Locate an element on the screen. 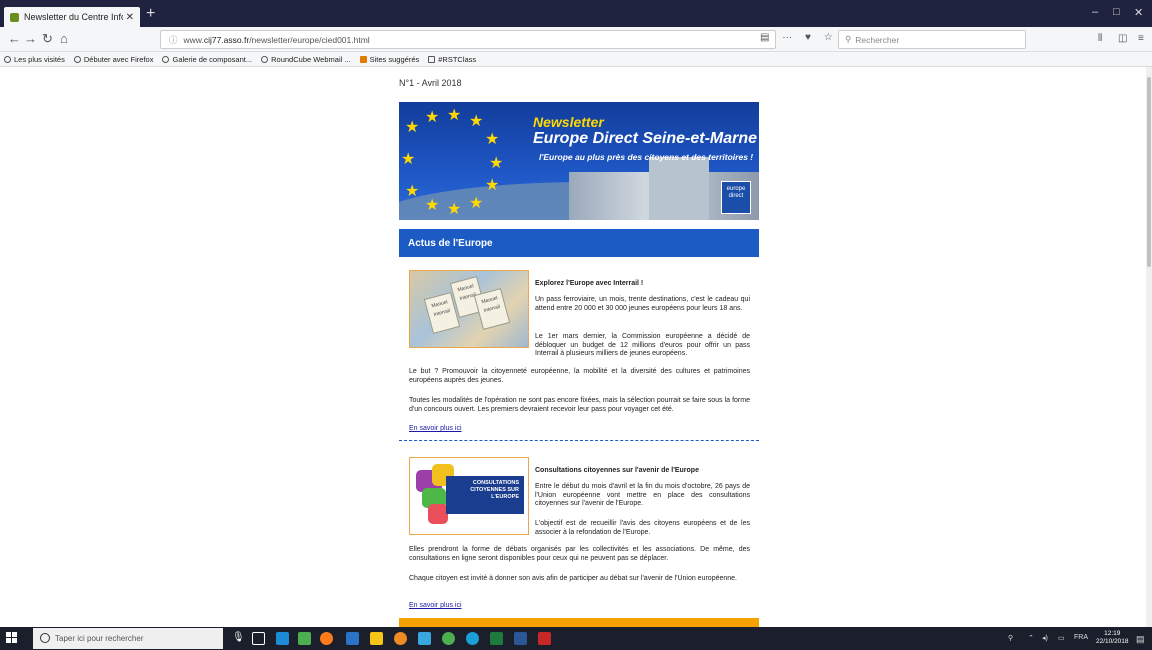  forward-icon: → is located at coordinates (30, 39).